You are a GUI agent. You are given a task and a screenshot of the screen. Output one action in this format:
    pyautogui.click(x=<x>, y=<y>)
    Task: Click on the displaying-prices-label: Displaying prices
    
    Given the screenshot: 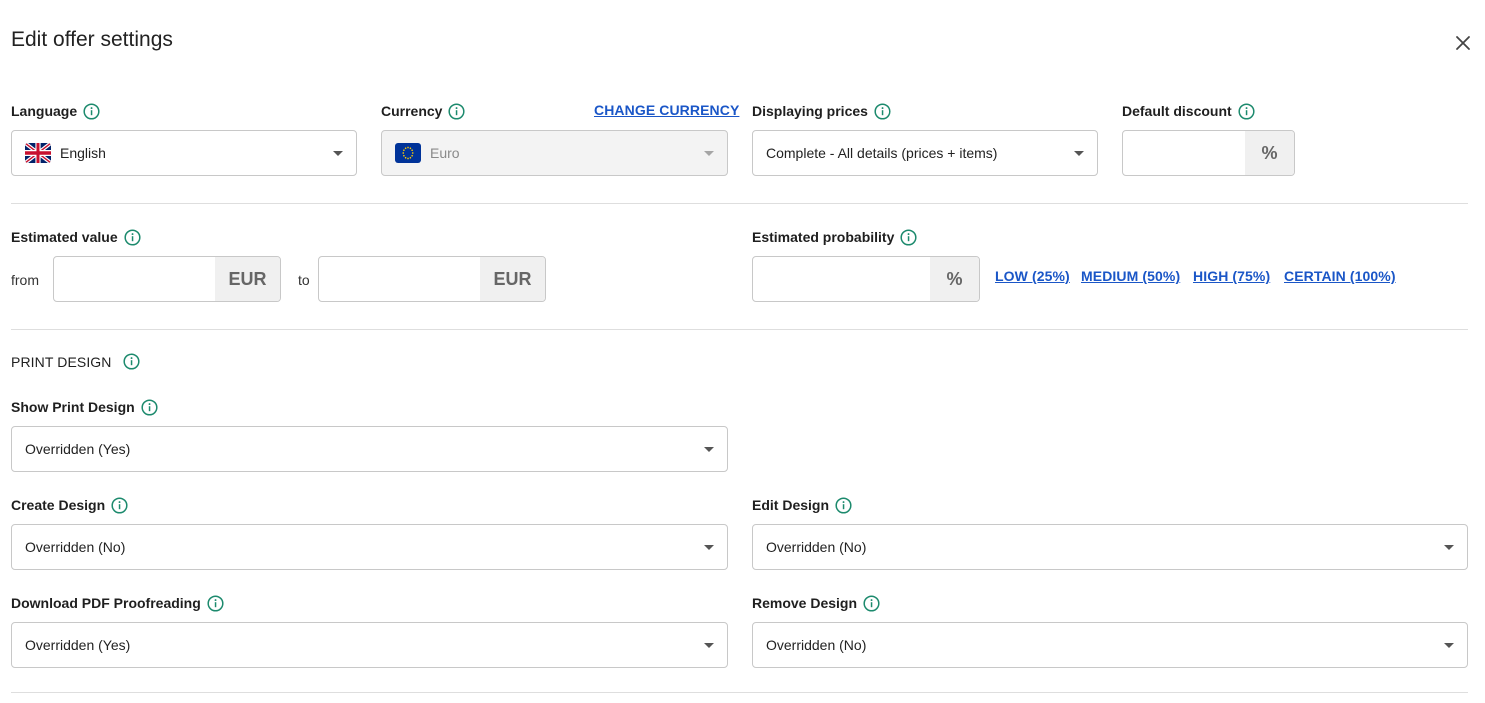 What is the action you would take?
    pyautogui.click(x=821, y=111)
    